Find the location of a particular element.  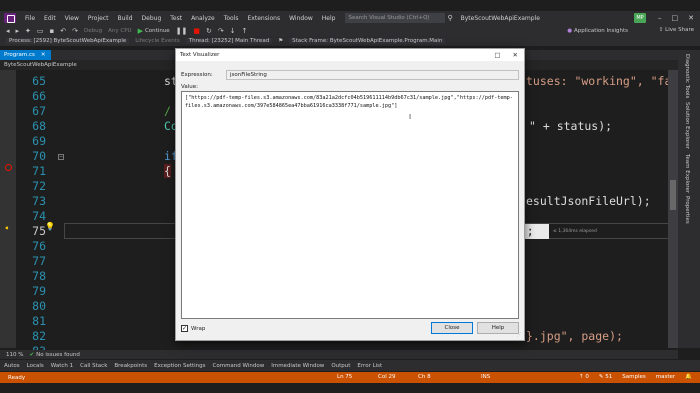

value-label: Value: is located at coordinates (189, 87).